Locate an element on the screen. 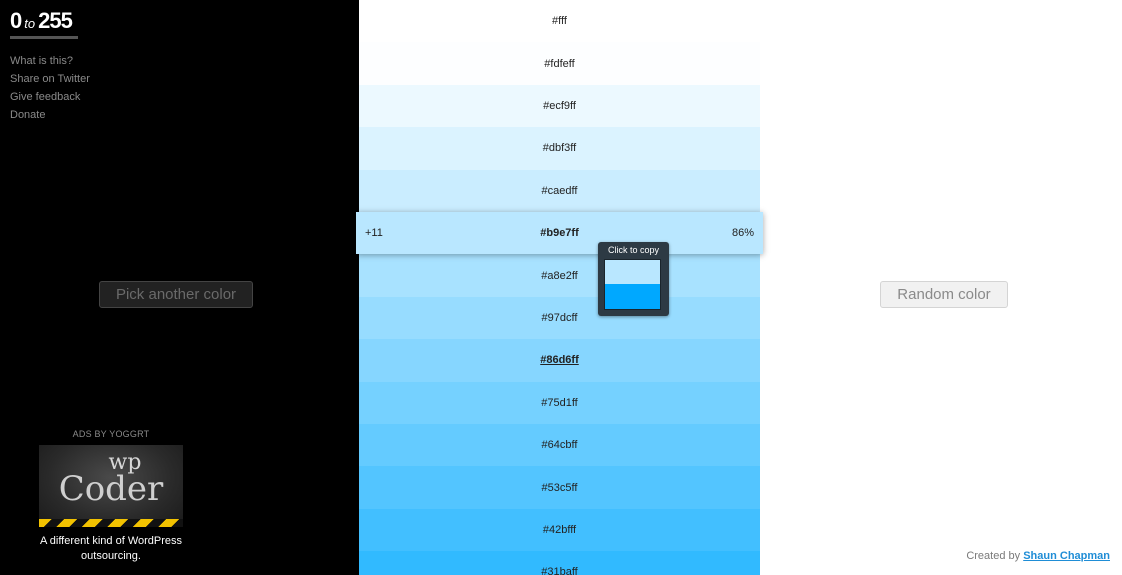 This screenshot has width=1122, height=575. click-to-copy-tooltip: Click to copy is located at coordinates (633, 279).